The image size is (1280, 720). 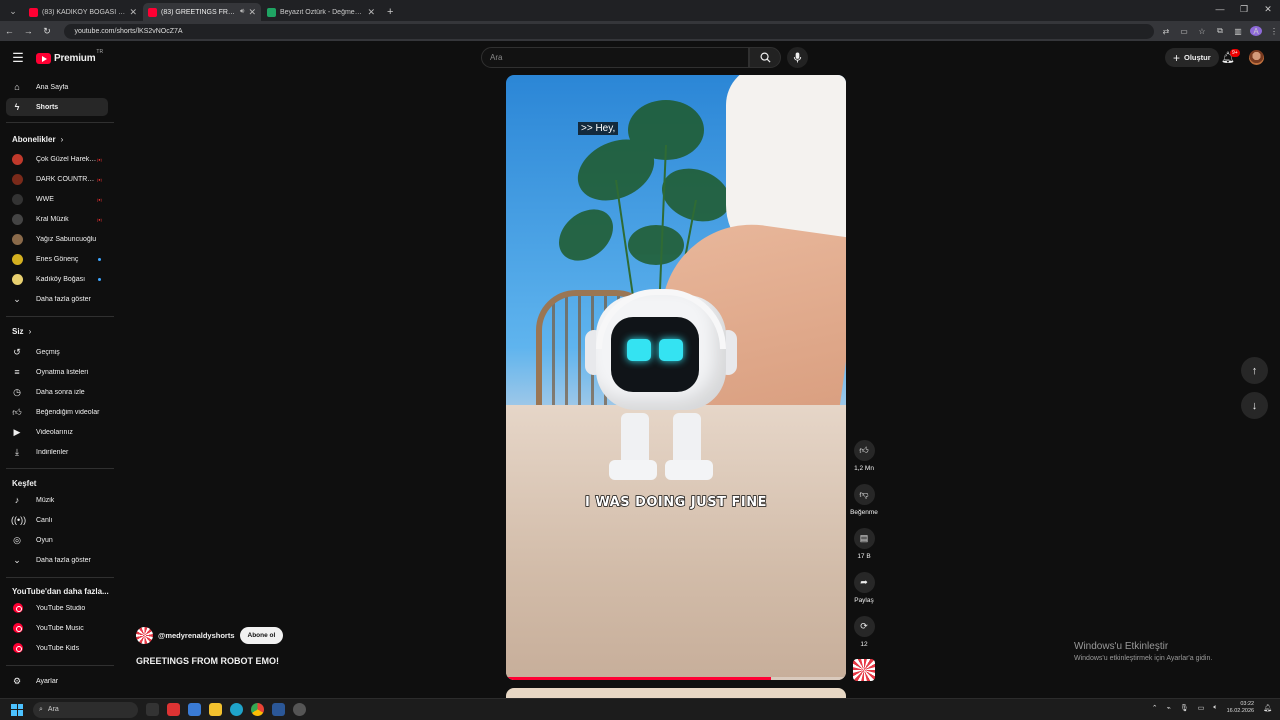 I want to click on short-title: GREETINGS FROM ROBOT EMO!, so click(x=207, y=661).